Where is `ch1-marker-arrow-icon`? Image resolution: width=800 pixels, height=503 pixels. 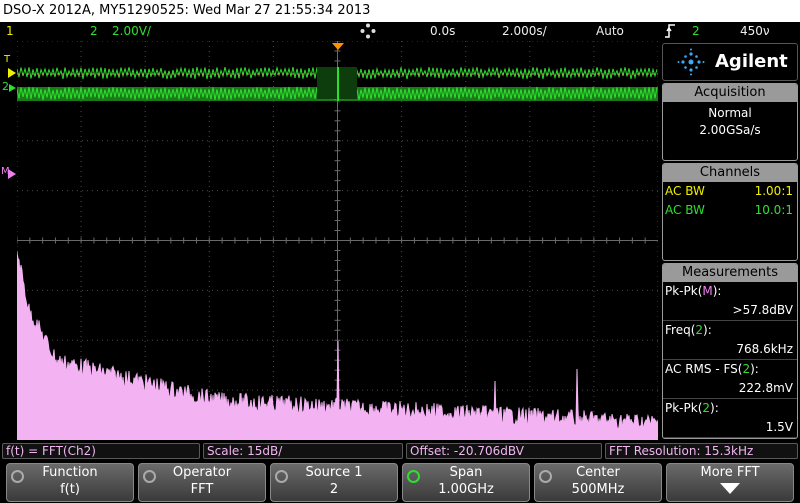
ch1-marker-arrow-icon is located at coordinates (12, 73).